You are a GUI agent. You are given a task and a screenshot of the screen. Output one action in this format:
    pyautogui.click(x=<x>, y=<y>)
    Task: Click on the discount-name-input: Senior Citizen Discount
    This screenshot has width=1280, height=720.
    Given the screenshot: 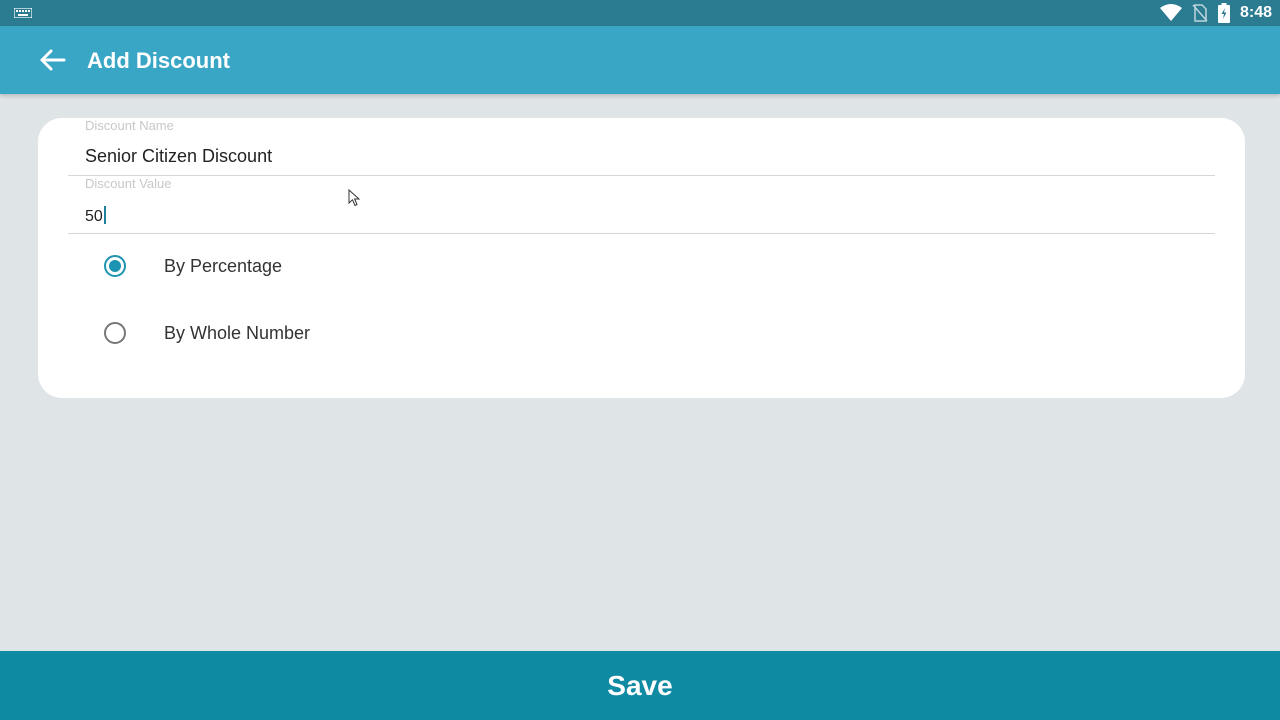 What is the action you would take?
    pyautogui.click(x=178, y=156)
    